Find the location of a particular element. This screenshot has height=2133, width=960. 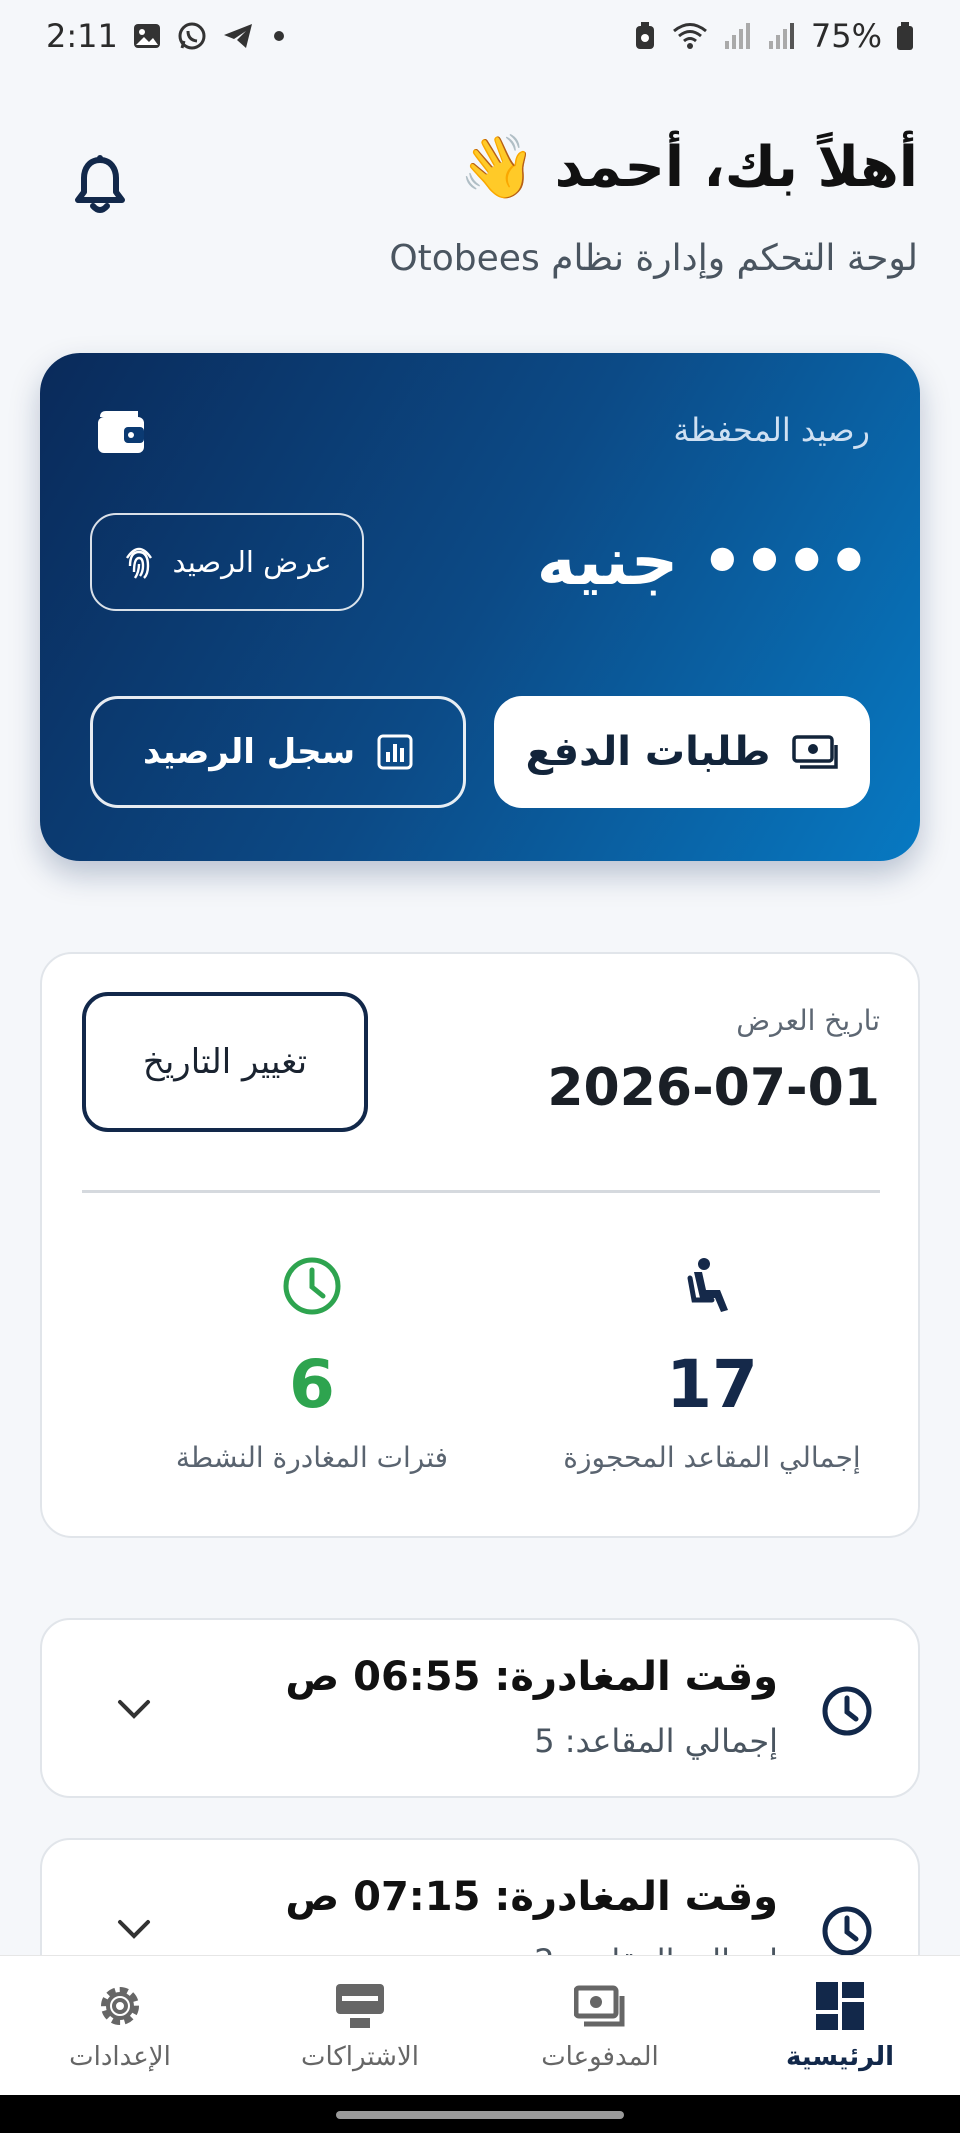

greeting-text: أهلاً بك، أحمد is located at coordinates (736, 167).